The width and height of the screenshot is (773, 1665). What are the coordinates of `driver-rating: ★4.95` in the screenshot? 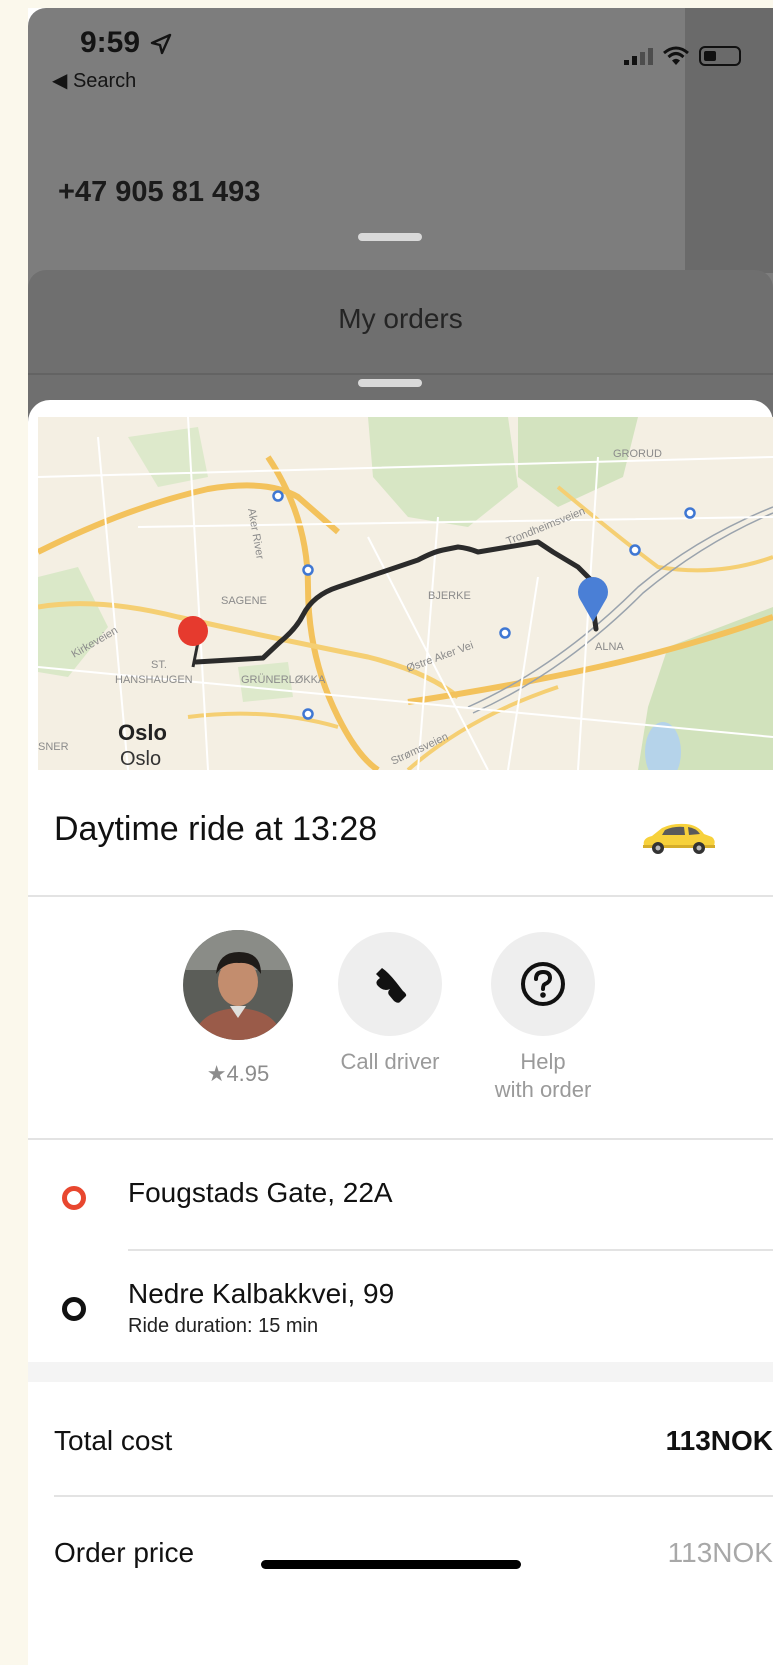 It's located at (238, 1073).